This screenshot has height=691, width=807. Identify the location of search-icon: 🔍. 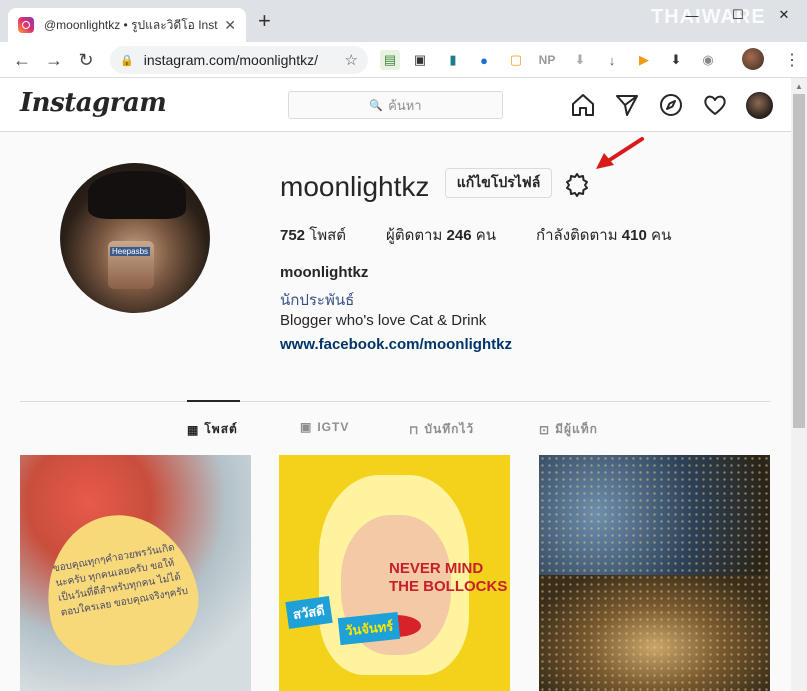
(376, 105).